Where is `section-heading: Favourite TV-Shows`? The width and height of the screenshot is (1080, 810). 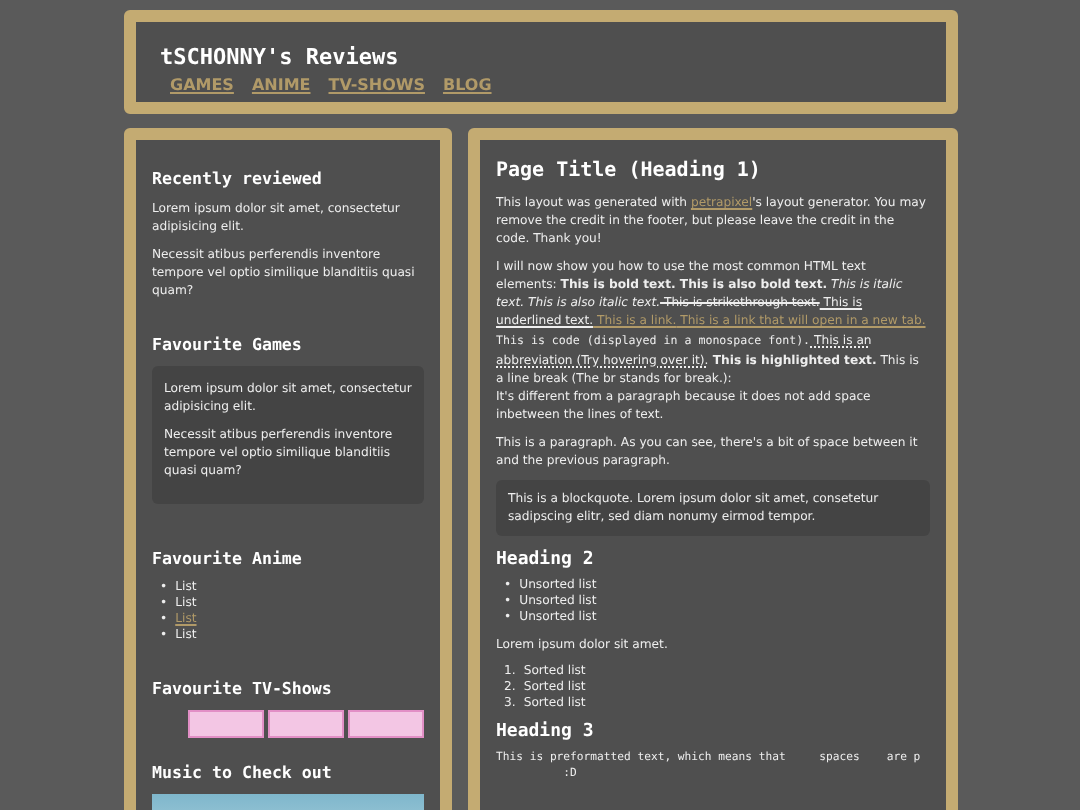
section-heading: Favourite TV-Shows is located at coordinates (243, 688).